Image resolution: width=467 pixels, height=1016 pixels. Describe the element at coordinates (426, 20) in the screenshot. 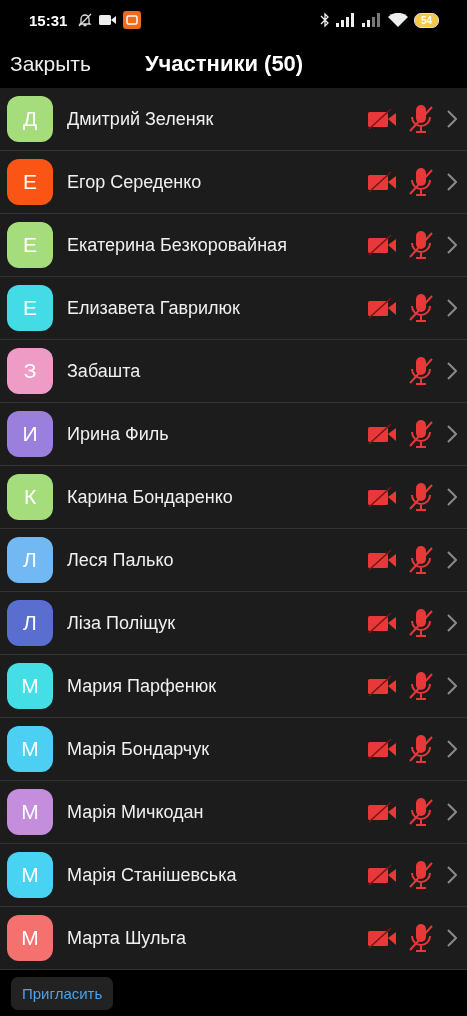

I see `battery-indicator: 54` at that location.